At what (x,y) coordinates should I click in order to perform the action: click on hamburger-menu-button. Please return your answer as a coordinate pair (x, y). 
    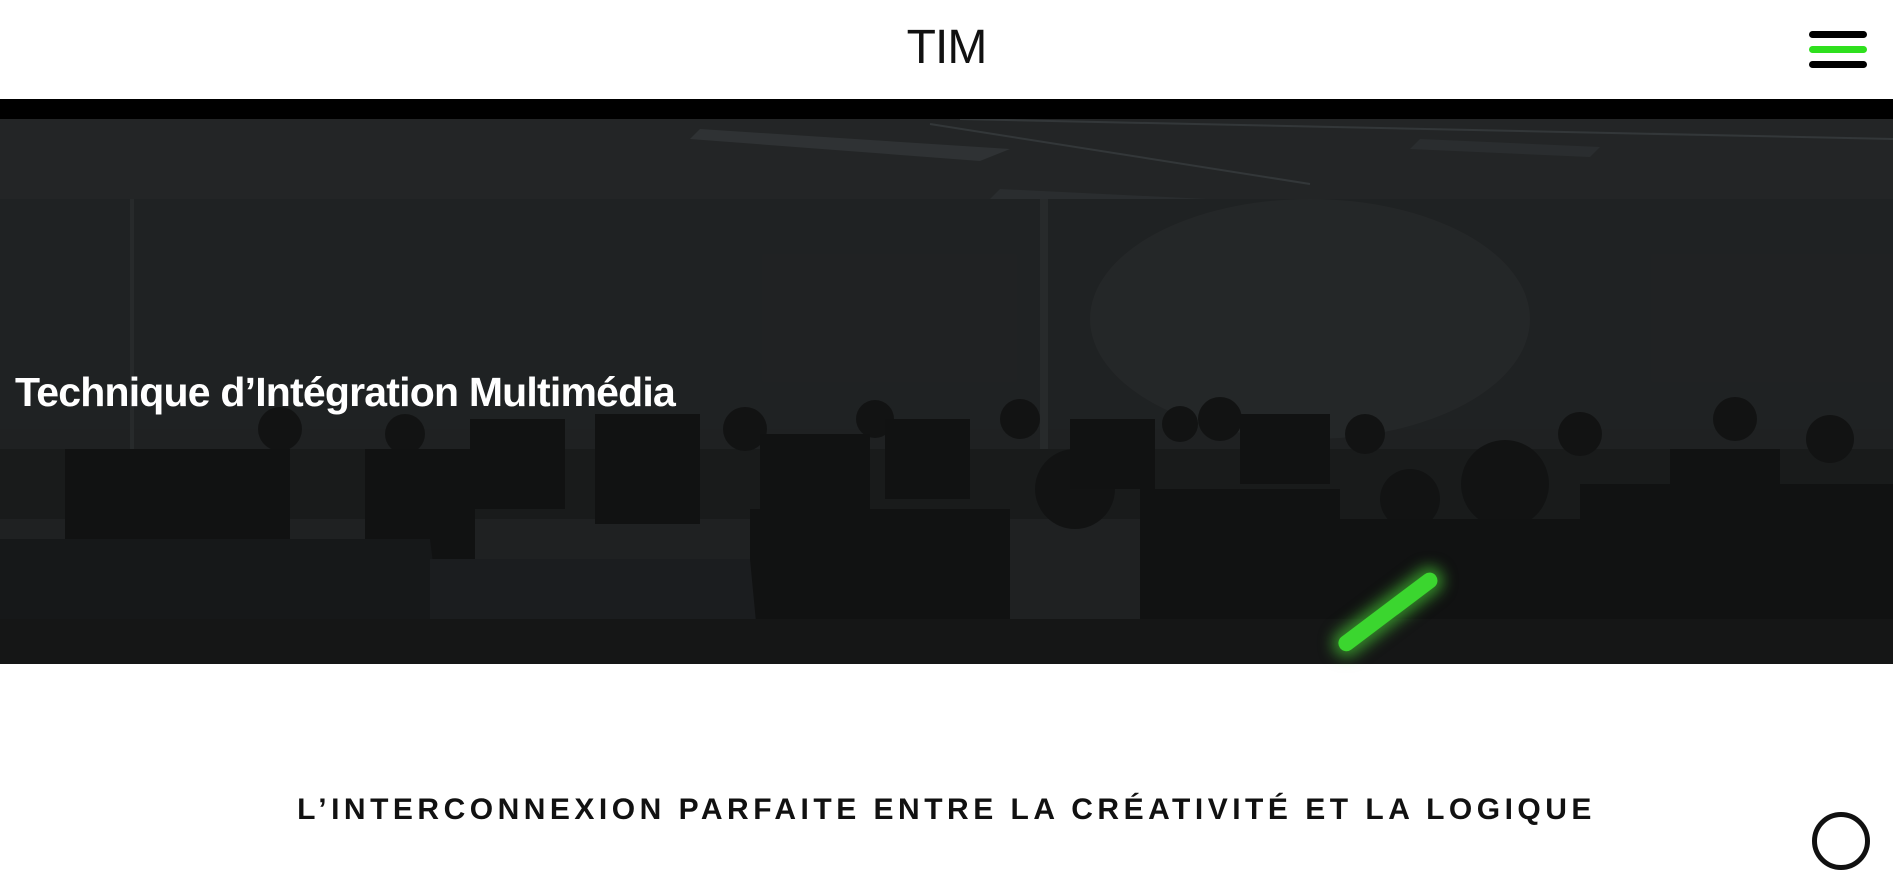
    Looking at the image, I should click on (1838, 50).